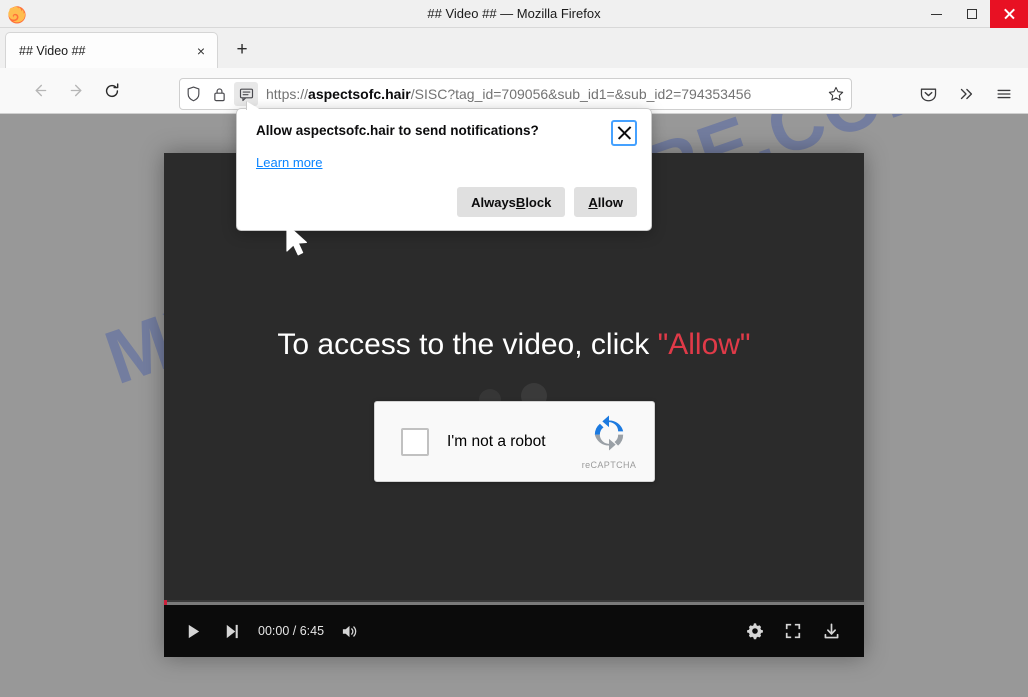 The image size is (1028, 697). I want to click on recaptcha-checkbox, so click(415, 441).